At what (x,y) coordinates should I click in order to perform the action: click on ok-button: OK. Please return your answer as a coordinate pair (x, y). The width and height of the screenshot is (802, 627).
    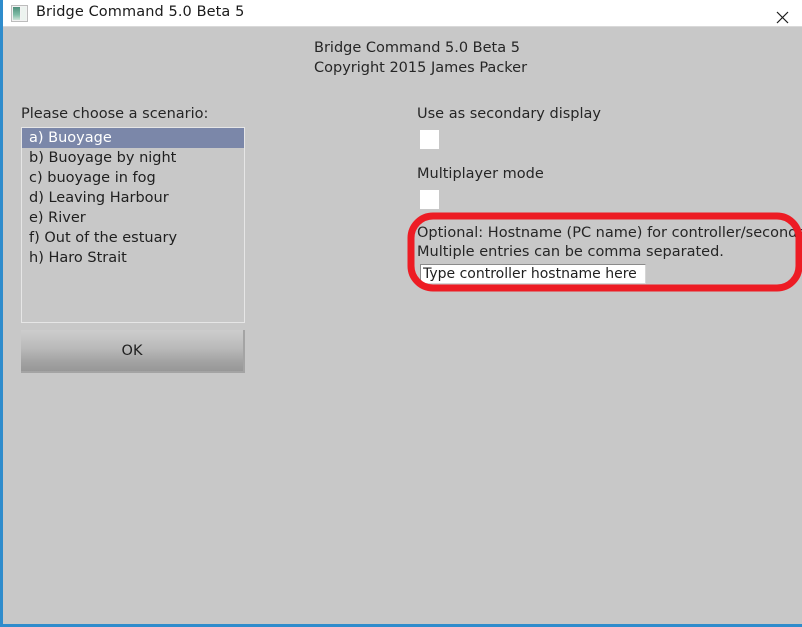
    Looking at the image, I should click on (133, 351).